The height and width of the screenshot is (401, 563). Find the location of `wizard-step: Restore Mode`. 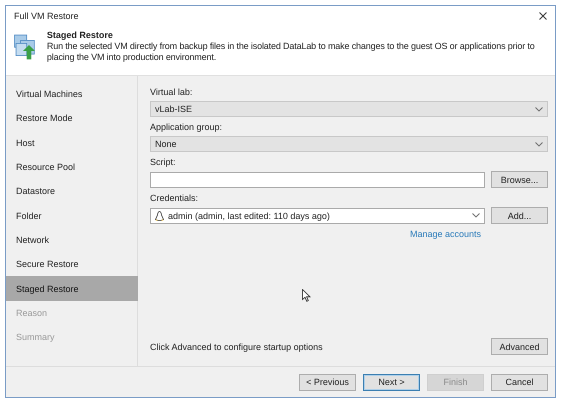

wizard-step: Restore Mode is located at coordinates (72, 118).